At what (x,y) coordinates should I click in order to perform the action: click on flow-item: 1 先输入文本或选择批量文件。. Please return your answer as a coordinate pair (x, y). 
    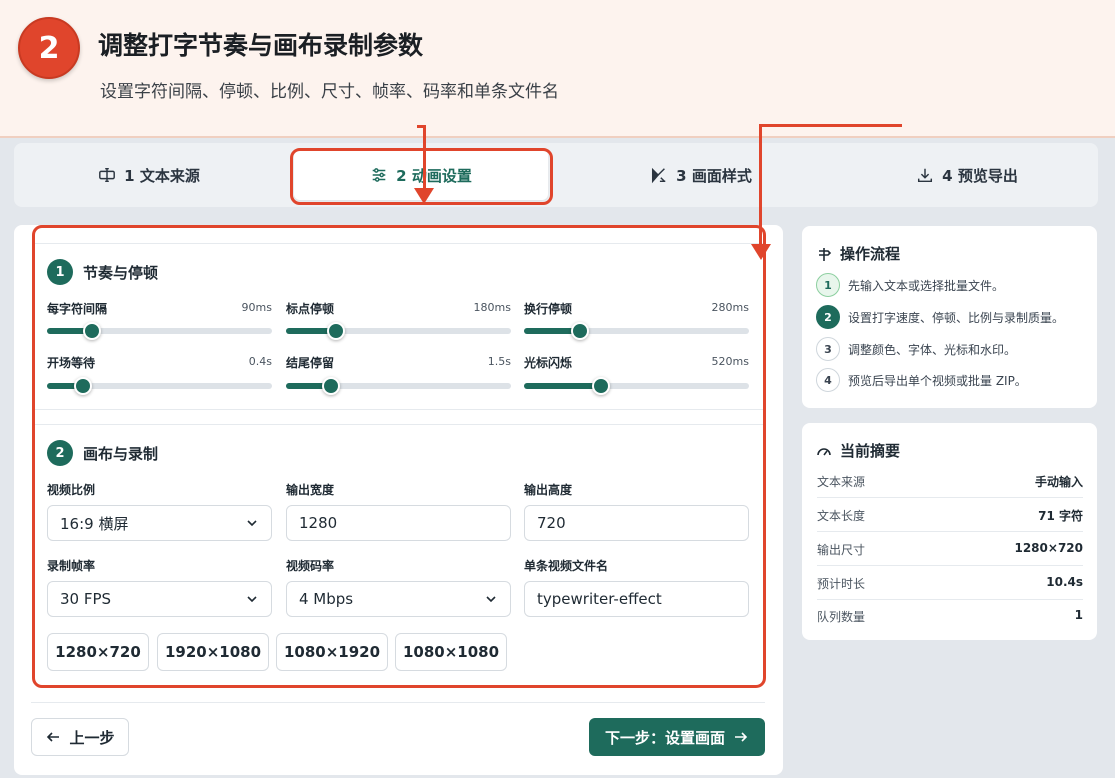
    Looking at the image, I should click on (910, 285).